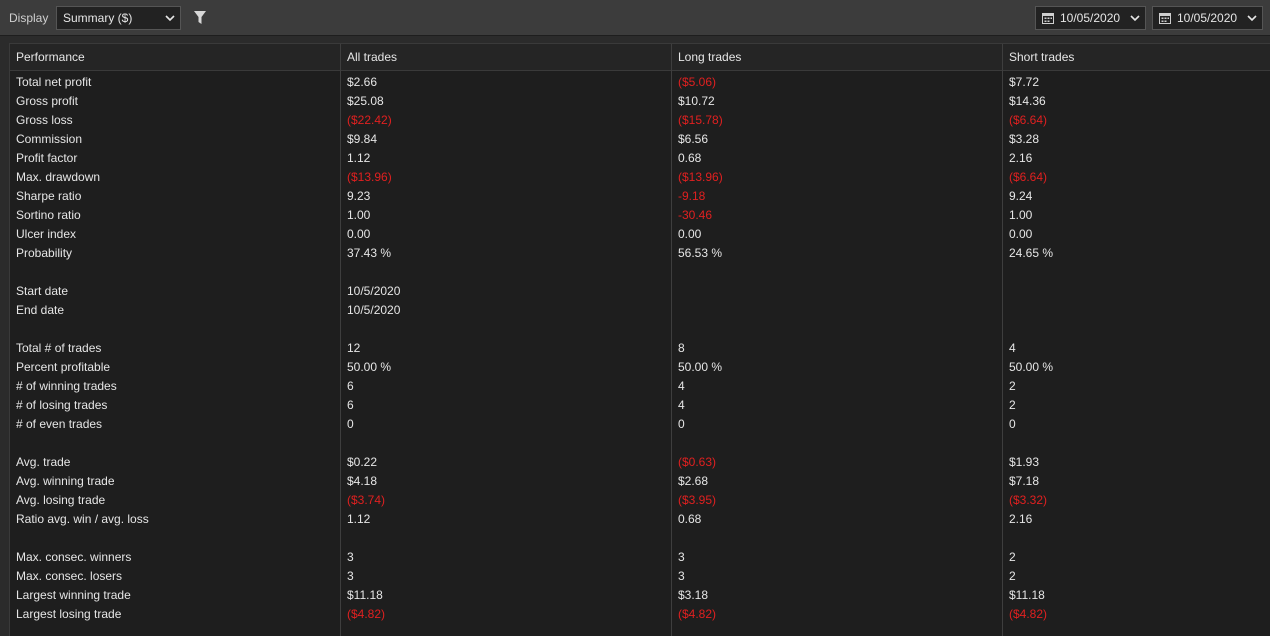 This screenshot has height=636, width=1270. Describe the element at coordinates (1024, 82) in the screenshot. I see `short-trades-value: $7.72` at that location.